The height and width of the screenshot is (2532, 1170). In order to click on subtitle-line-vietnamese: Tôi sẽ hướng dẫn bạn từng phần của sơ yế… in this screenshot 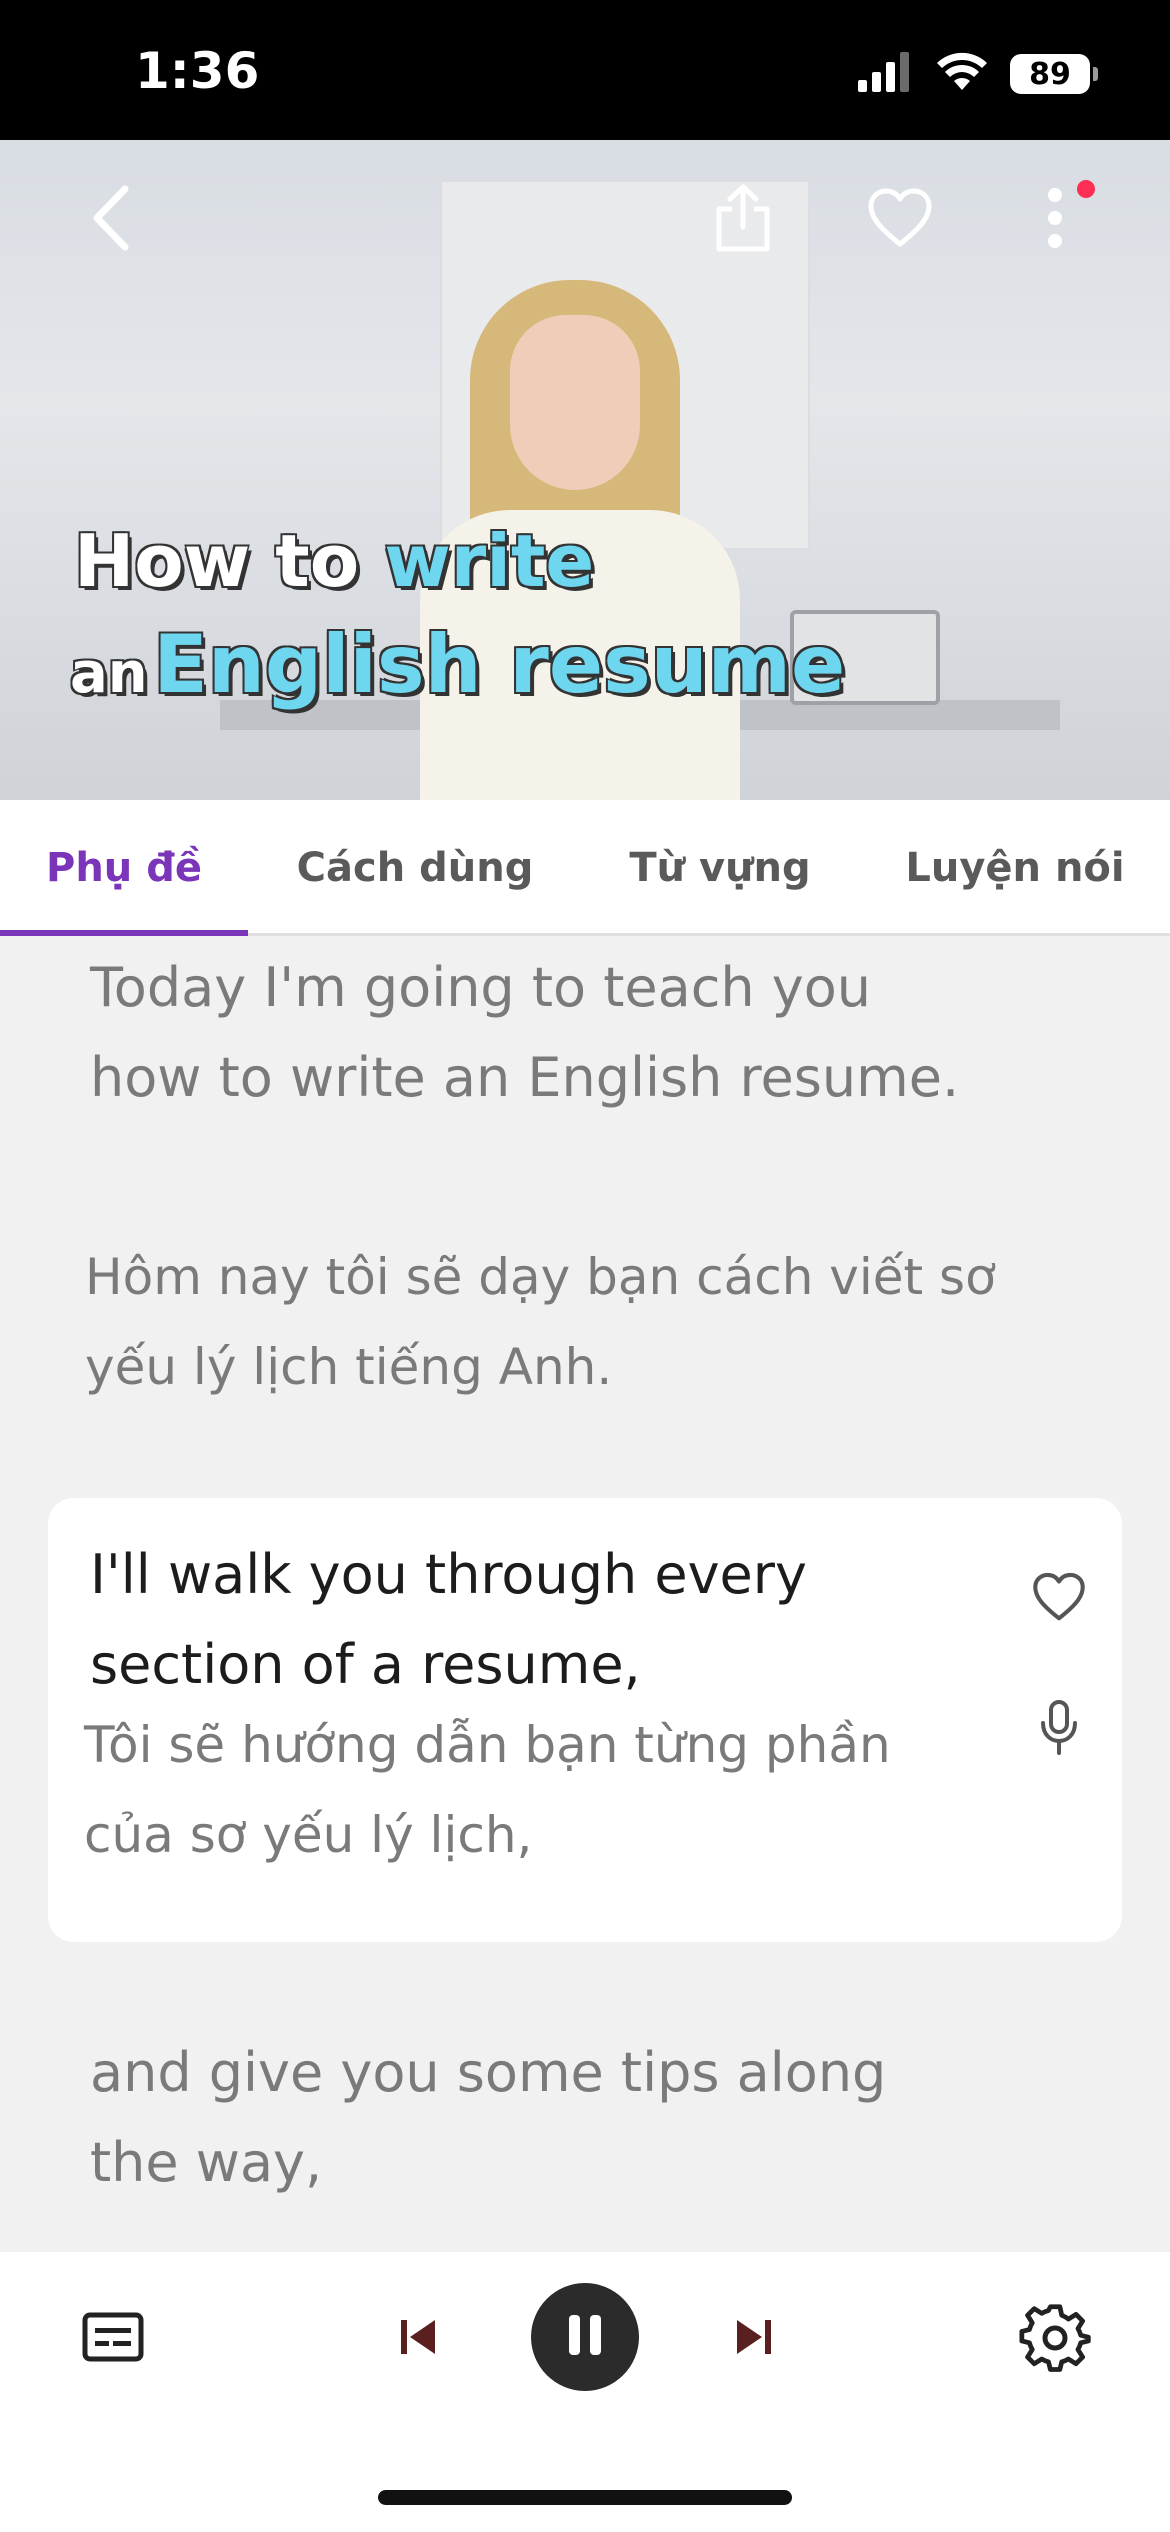, I will do `click(487, 1790)`.